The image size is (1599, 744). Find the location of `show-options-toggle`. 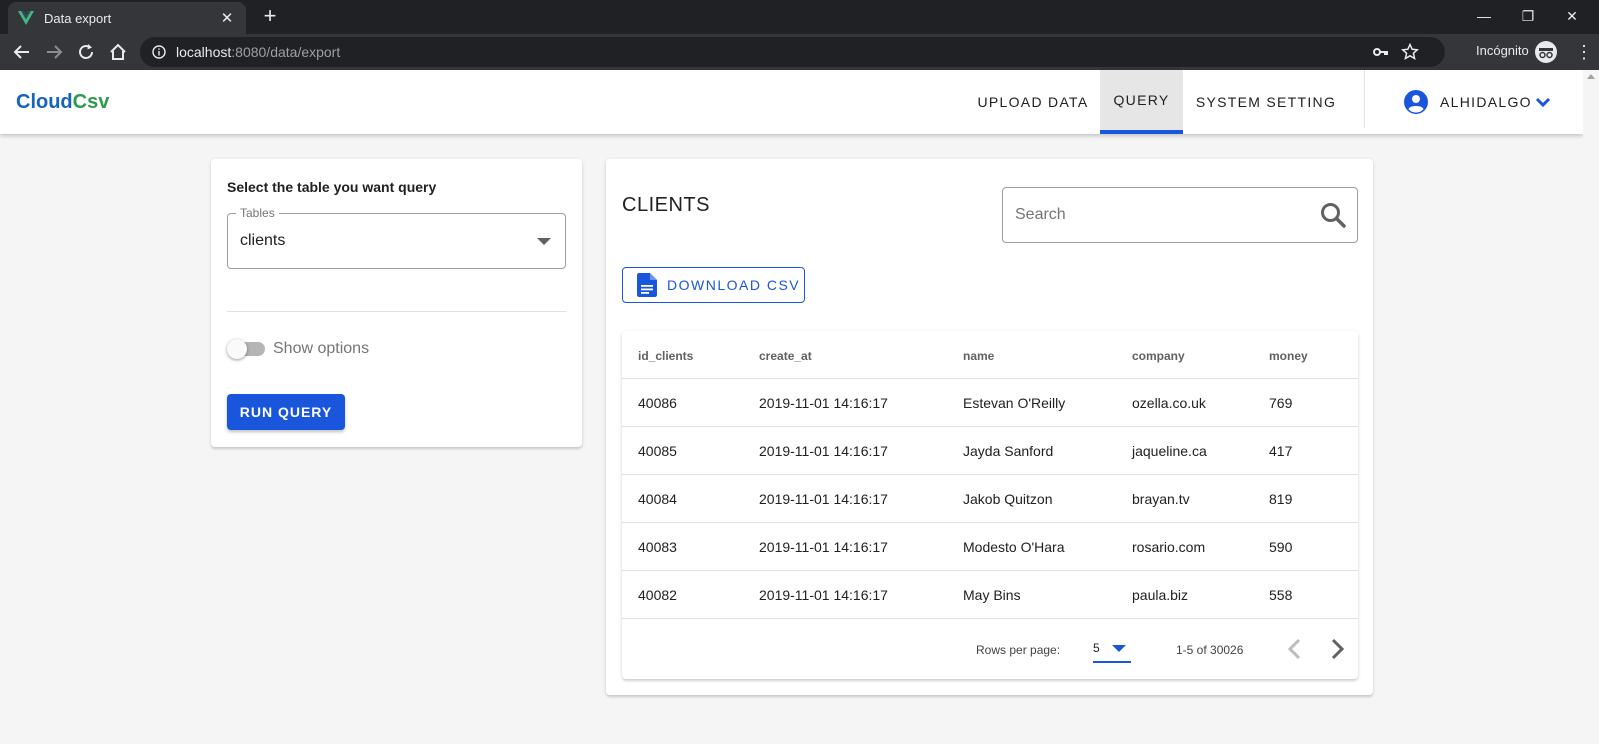

show-options-toggle is located at coordinates (247, 349).